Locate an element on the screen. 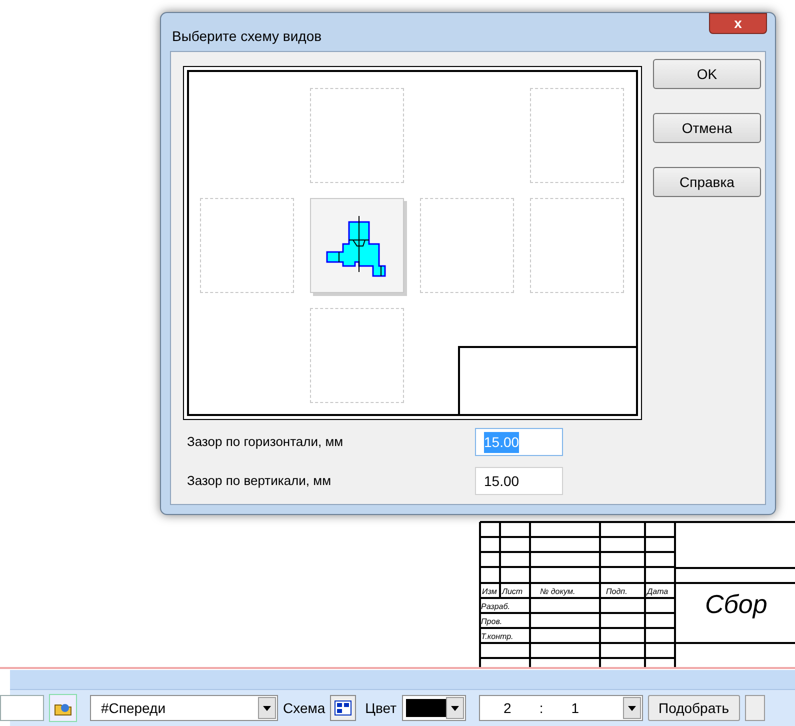  column-heading: Лист is located at coordinates (512, 591).